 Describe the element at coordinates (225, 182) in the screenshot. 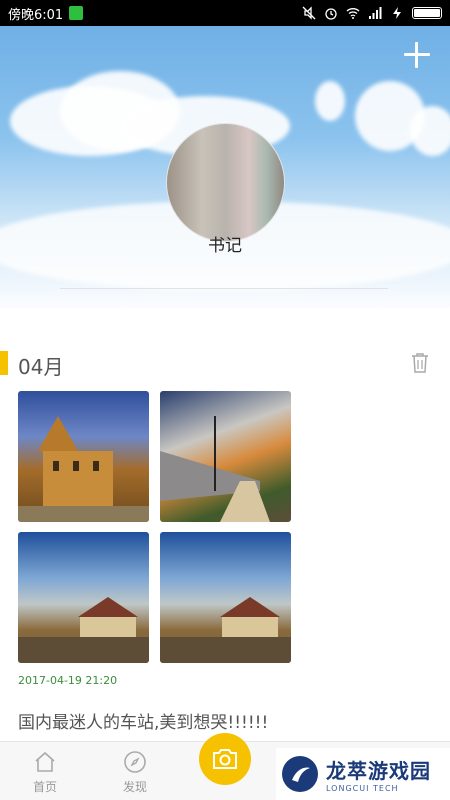

I see `avatar` at that location.